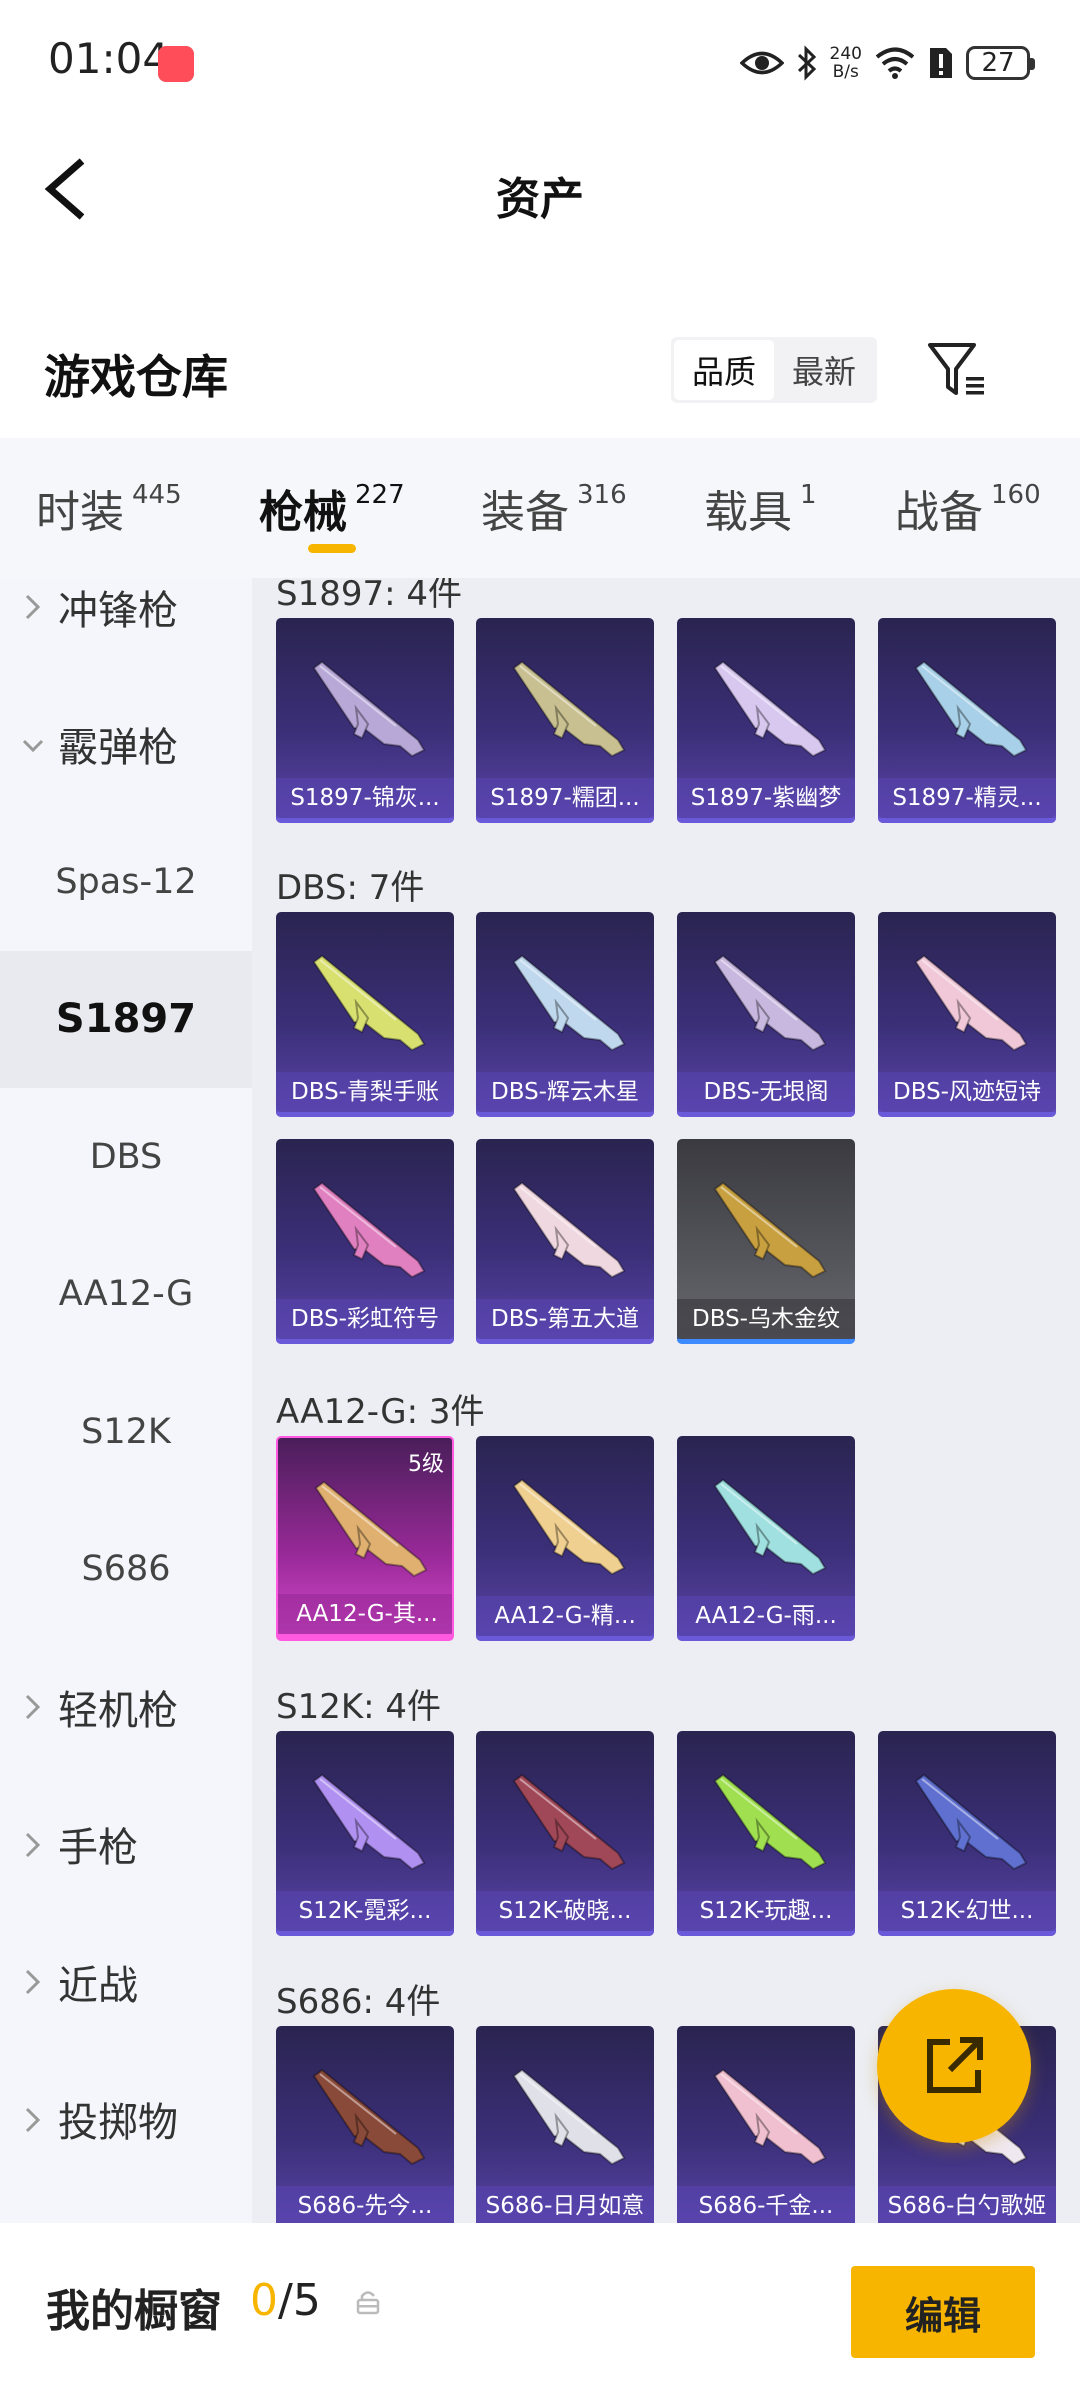 Image resolution: width=1080 pixels, height=2382 pixels. Describe the element at coordinates (126, 2119) in the screenshot. I see `sidebar-item: 投掷物` at that location.